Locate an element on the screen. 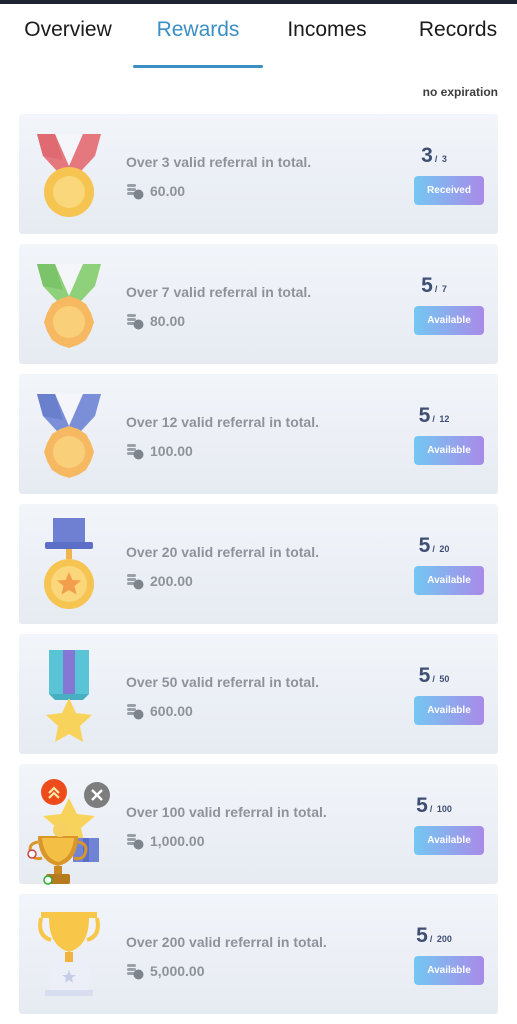 The height and width of the screenshot is (1024, 517). trophy-icon is located at coordinates (69, 954).